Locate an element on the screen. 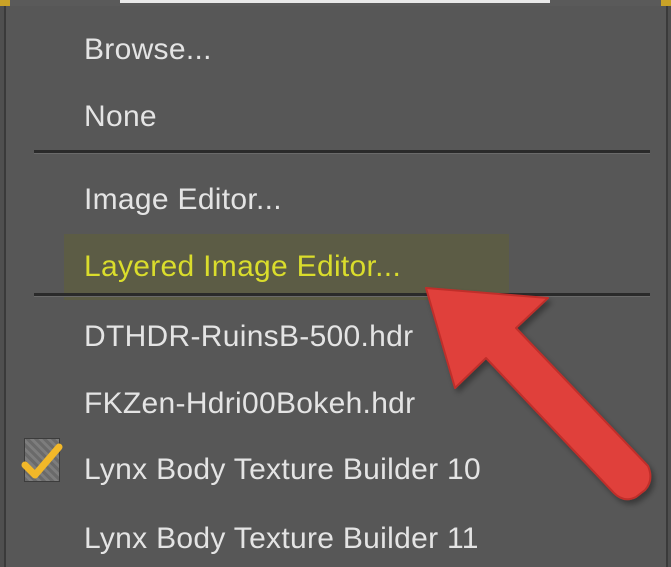  menu-item-label: None is located at coordinates (120, 116).